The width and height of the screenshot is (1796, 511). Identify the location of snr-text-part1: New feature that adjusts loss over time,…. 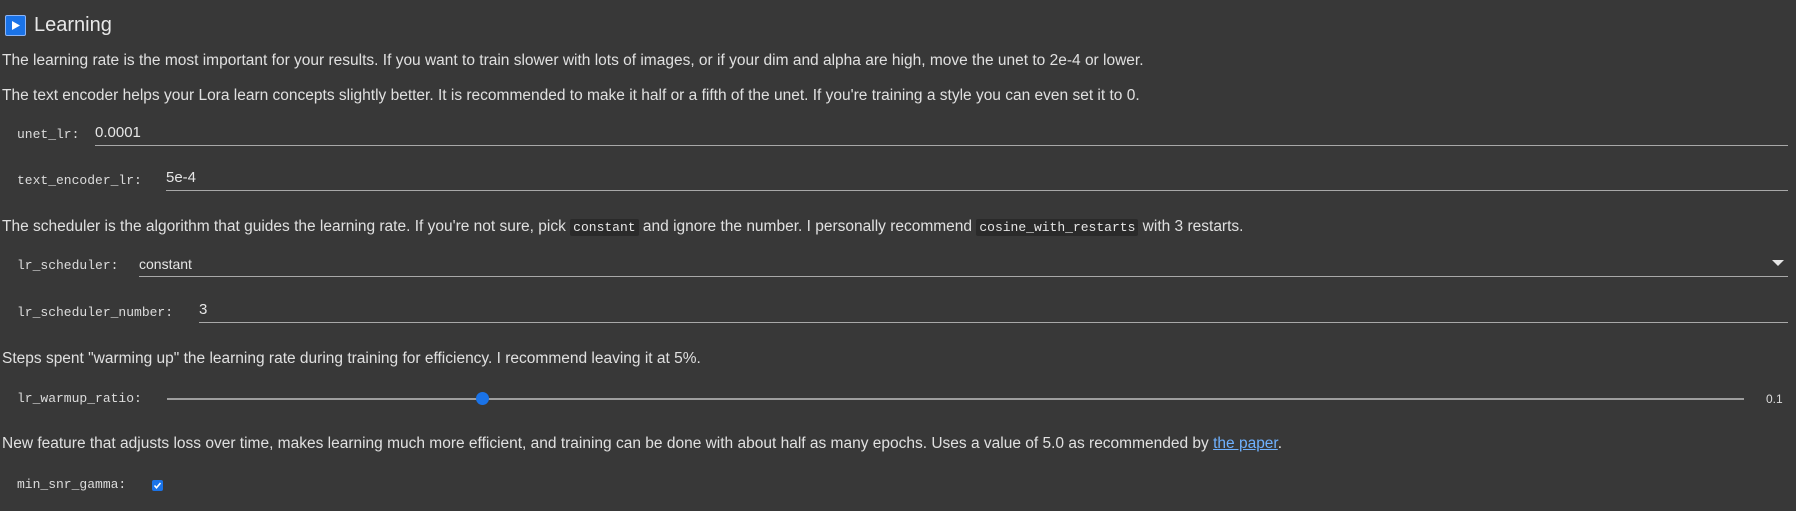
(608, 443).